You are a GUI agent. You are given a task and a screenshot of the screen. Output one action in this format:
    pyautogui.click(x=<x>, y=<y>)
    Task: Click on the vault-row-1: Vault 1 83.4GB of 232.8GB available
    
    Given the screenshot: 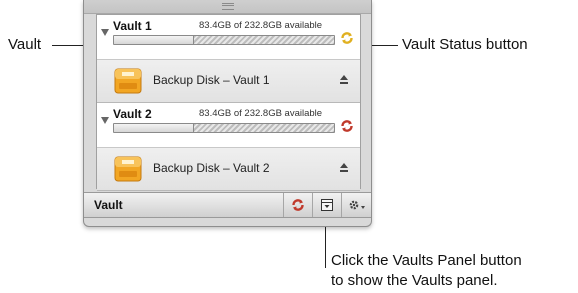 What is the action you would take?
    pyautogui.click(x=228, y=37)
    